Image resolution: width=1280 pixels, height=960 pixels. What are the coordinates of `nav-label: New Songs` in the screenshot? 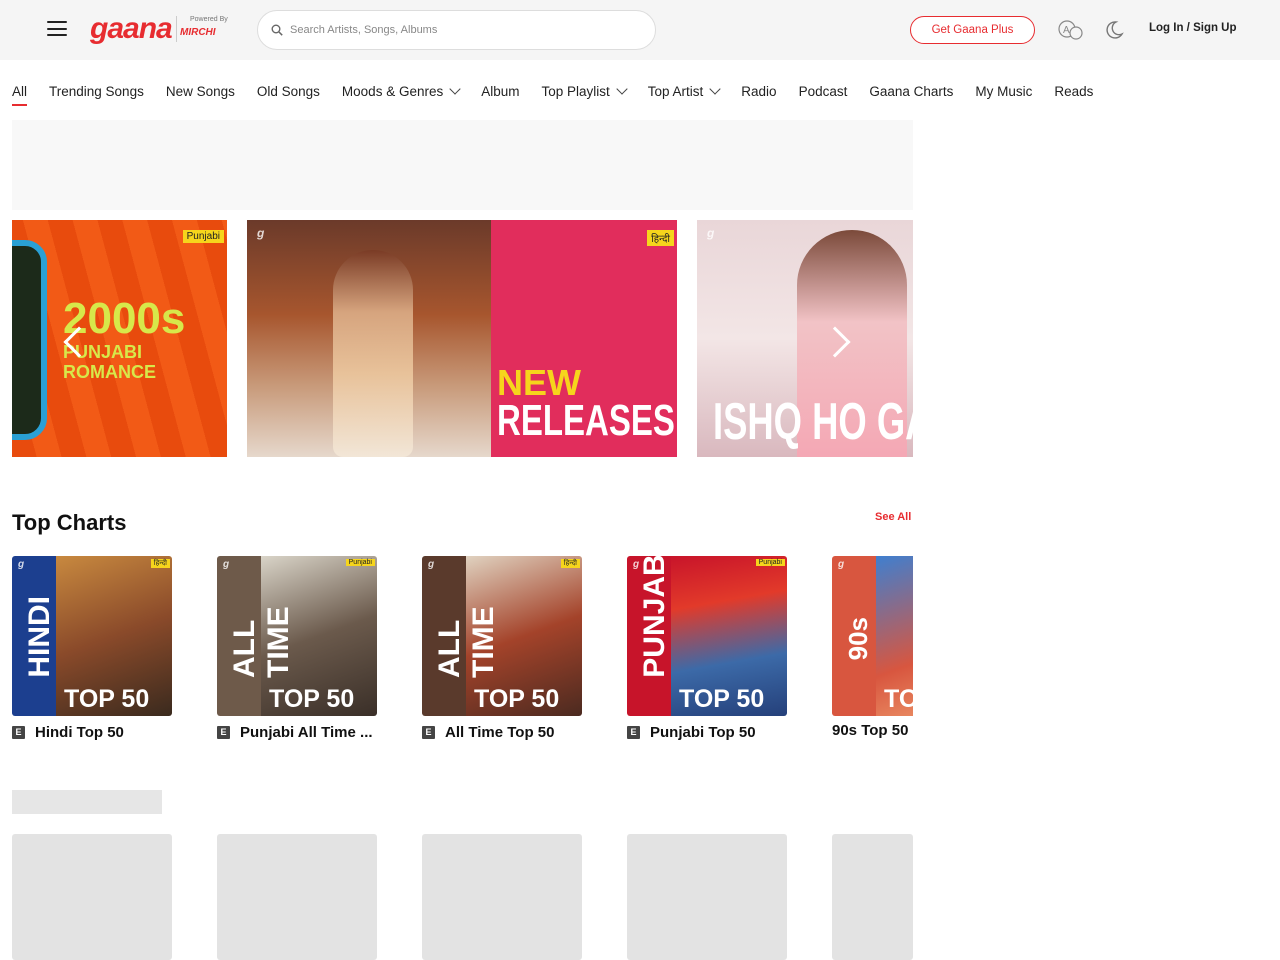 It's located at (200, 91).